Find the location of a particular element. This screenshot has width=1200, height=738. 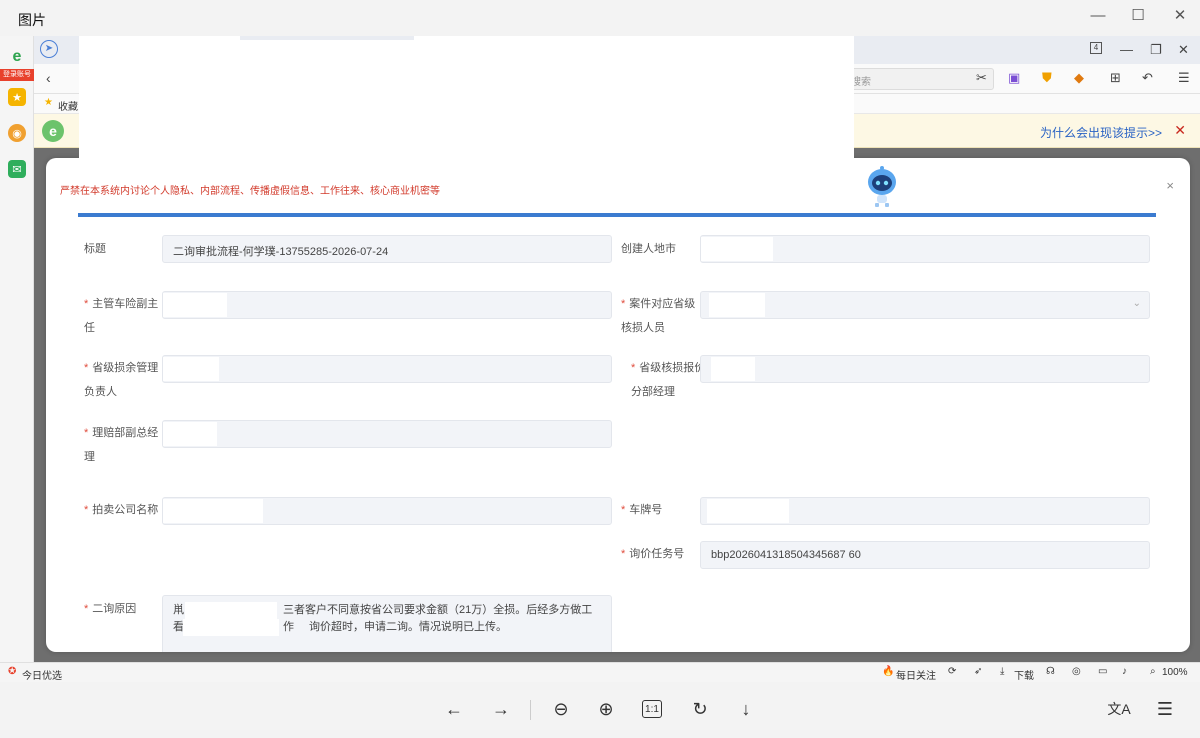

appraisal-manager-label: * 省级核损报价分部经理 is located at coordinates (668, 380).